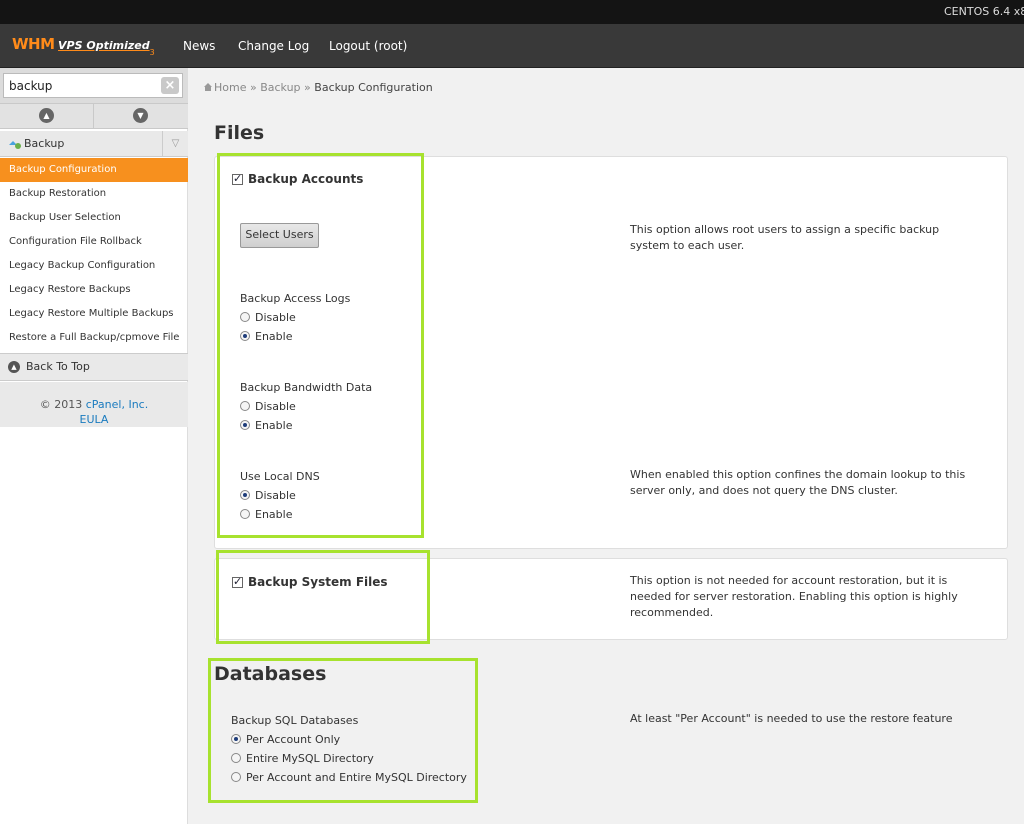  What do you see at coordinates (373, 87) in the screenshot?
I see `breadcrumb-current: Backup Configuration` at bounding box center [373, 87].